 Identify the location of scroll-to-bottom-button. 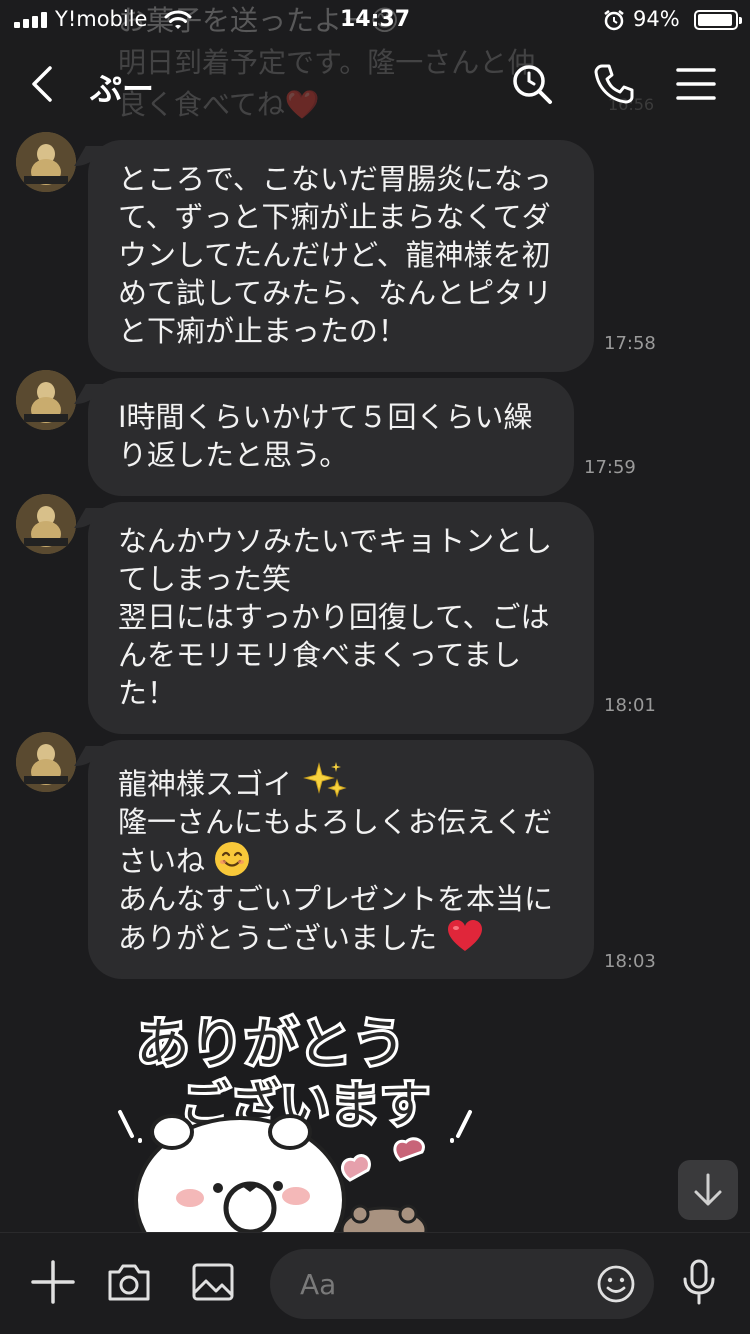
(708, 1190).